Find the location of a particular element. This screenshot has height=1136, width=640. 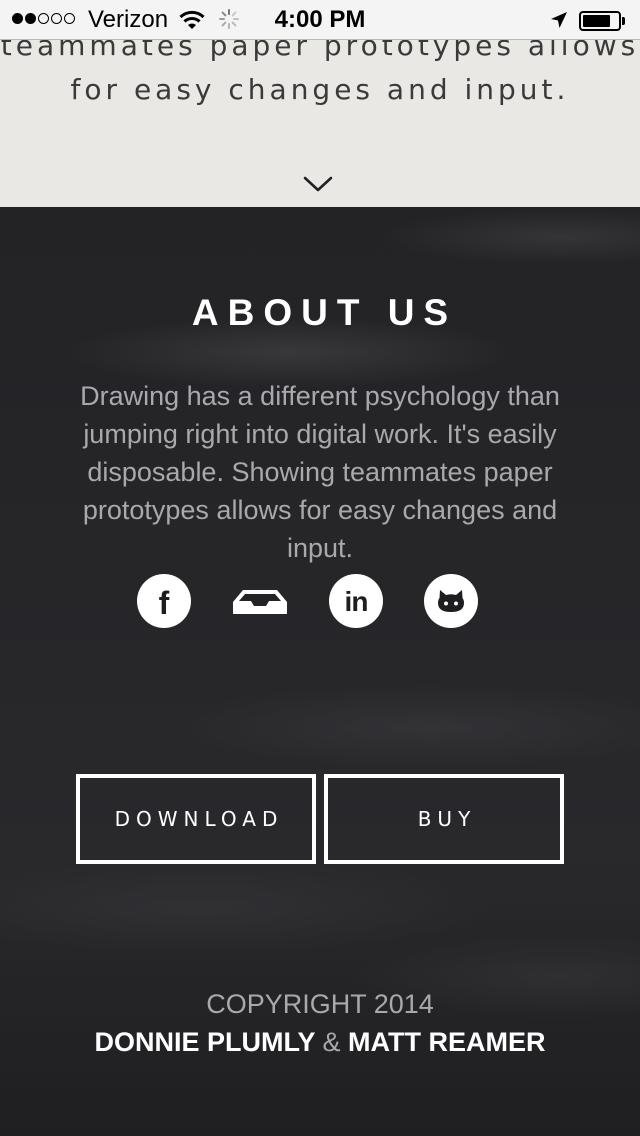

status-bar: Verizon 4:00 PM is located at coordinates (320, 20).